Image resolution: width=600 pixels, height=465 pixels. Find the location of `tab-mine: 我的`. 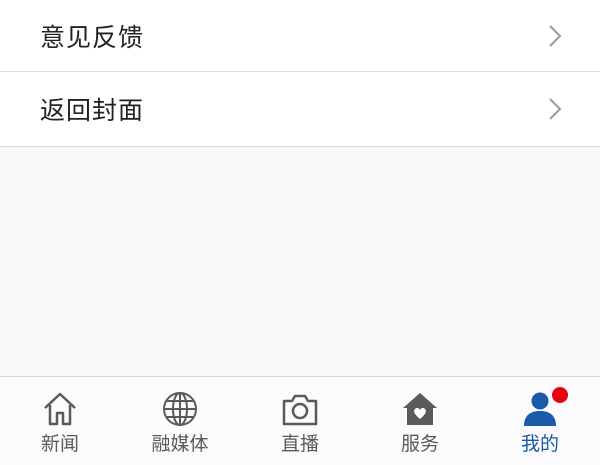

tab-mine: 我的 is located at coordinates (540, 421).